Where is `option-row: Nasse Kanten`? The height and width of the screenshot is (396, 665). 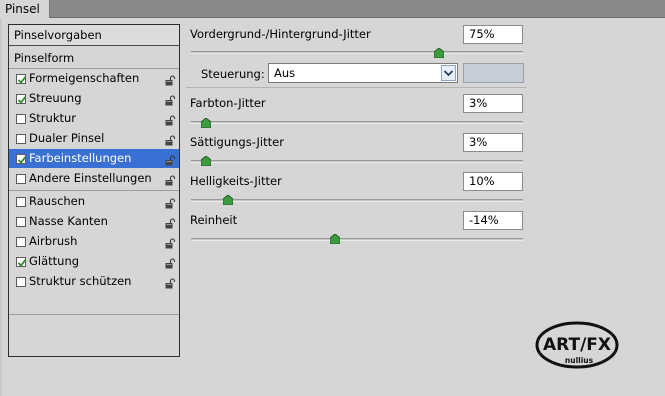
option-row: Nasse Kanten is located at coordinates (94, 221).